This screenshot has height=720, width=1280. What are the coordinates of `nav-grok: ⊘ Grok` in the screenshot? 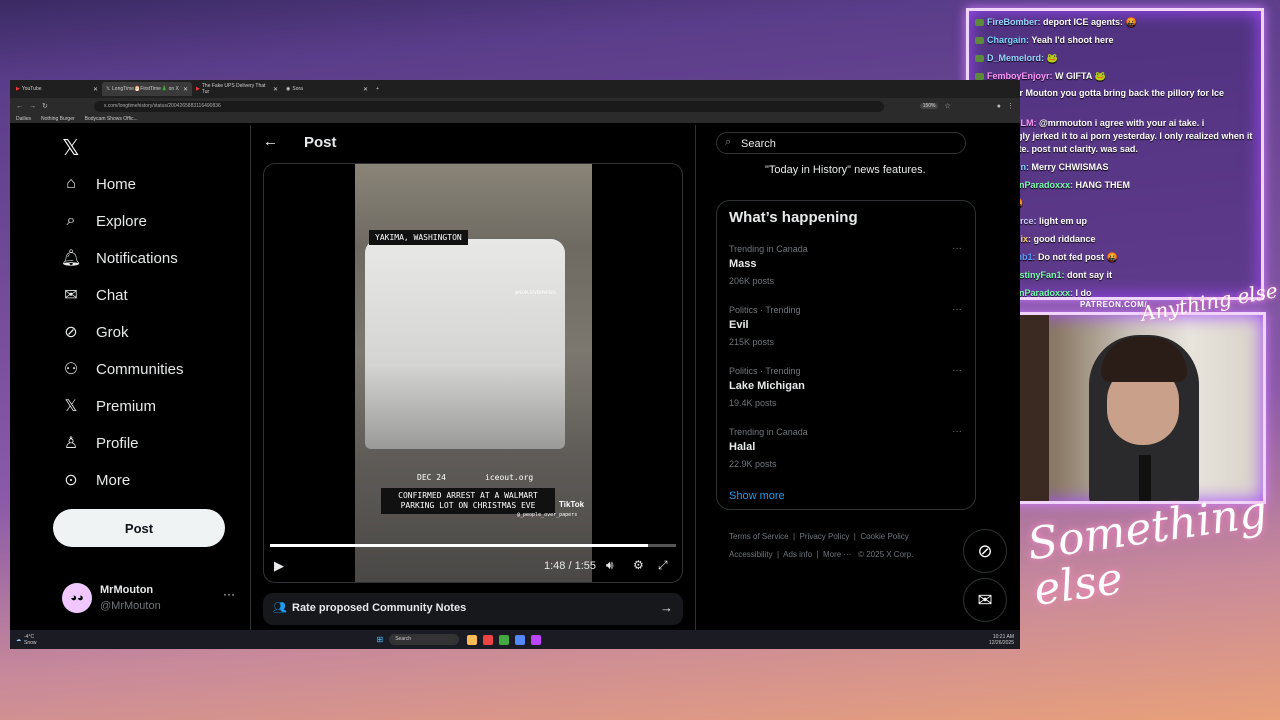 It's located at (95, 332).